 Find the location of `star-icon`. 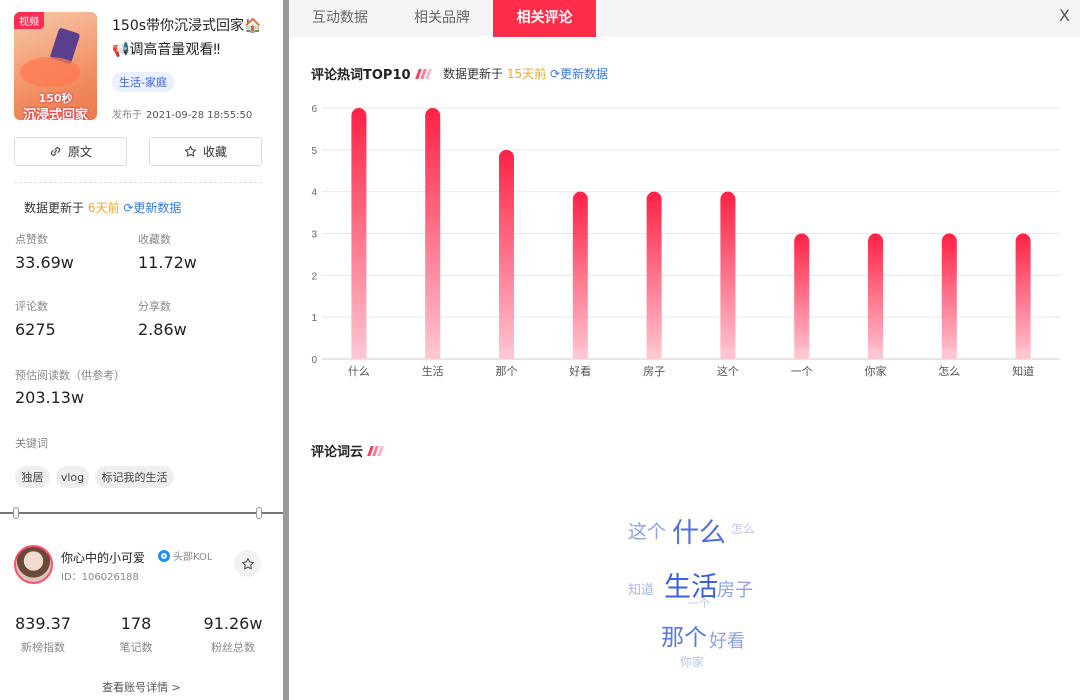

star-icon is located at coordinates (247, 563).